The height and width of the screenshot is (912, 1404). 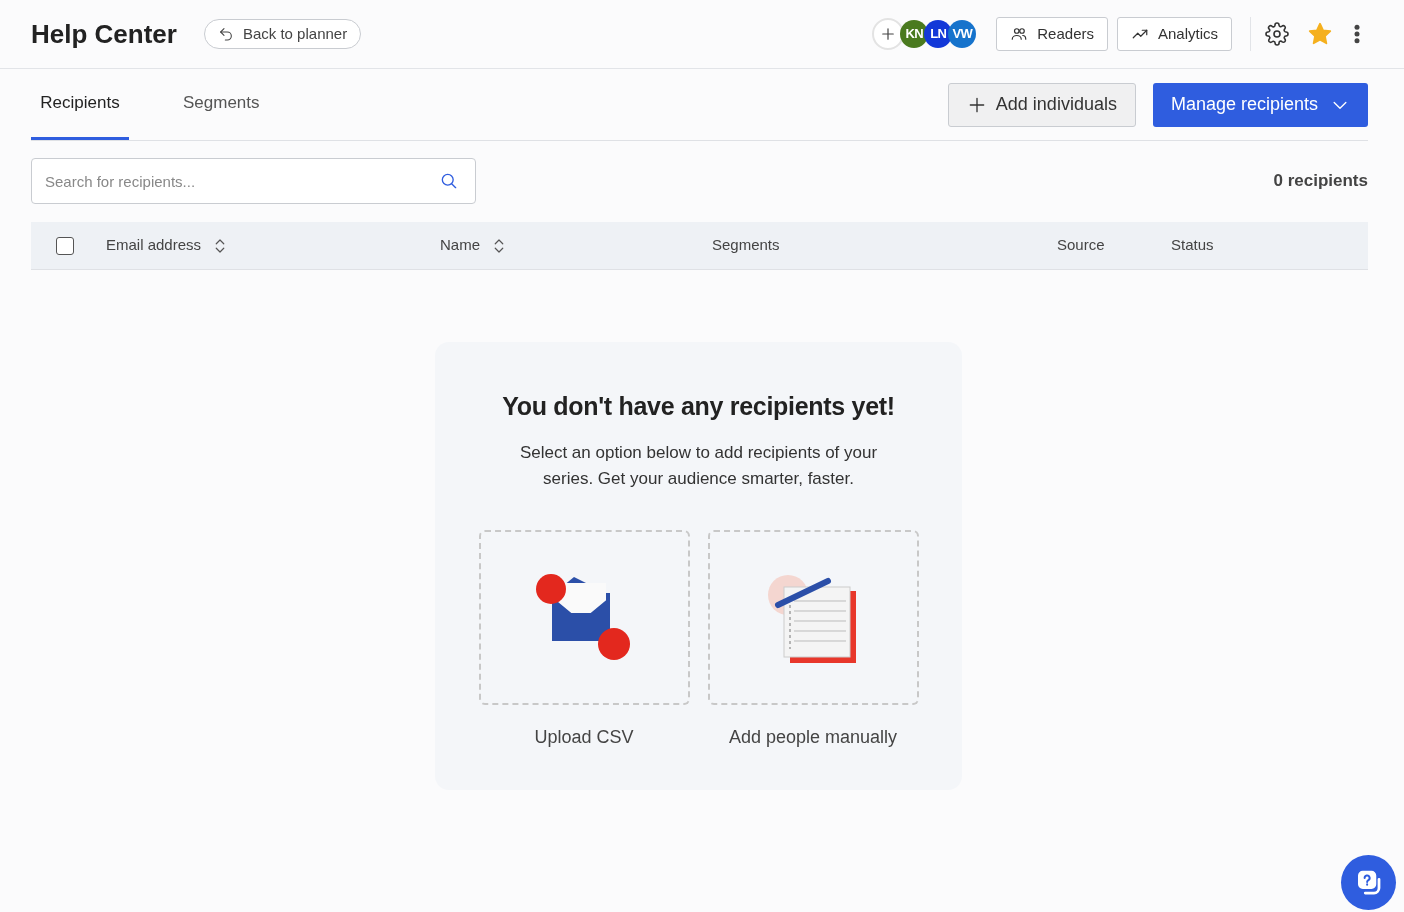 I want to click on column-header: Source, so click(x=1081, y=245).